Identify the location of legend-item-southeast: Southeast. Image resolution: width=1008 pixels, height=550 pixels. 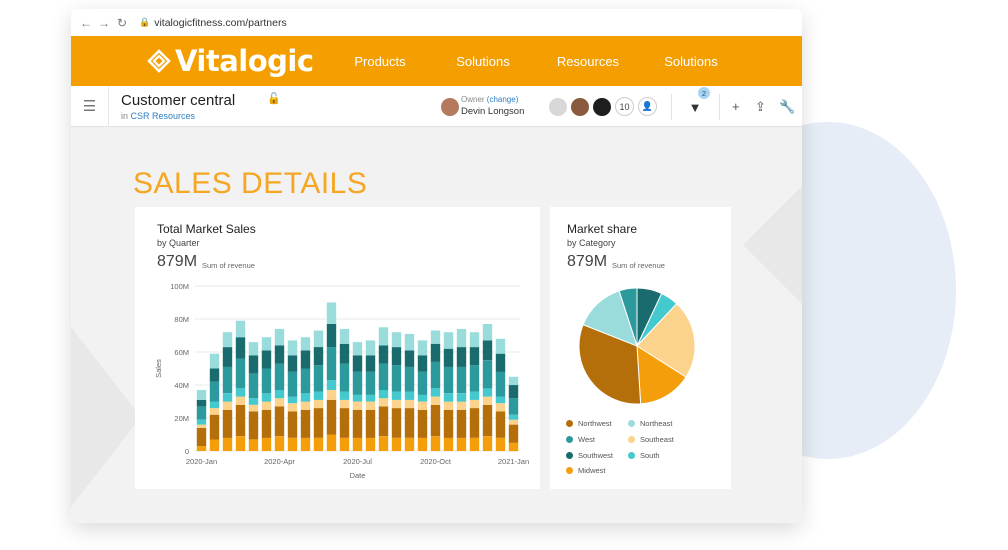
(651, 439).